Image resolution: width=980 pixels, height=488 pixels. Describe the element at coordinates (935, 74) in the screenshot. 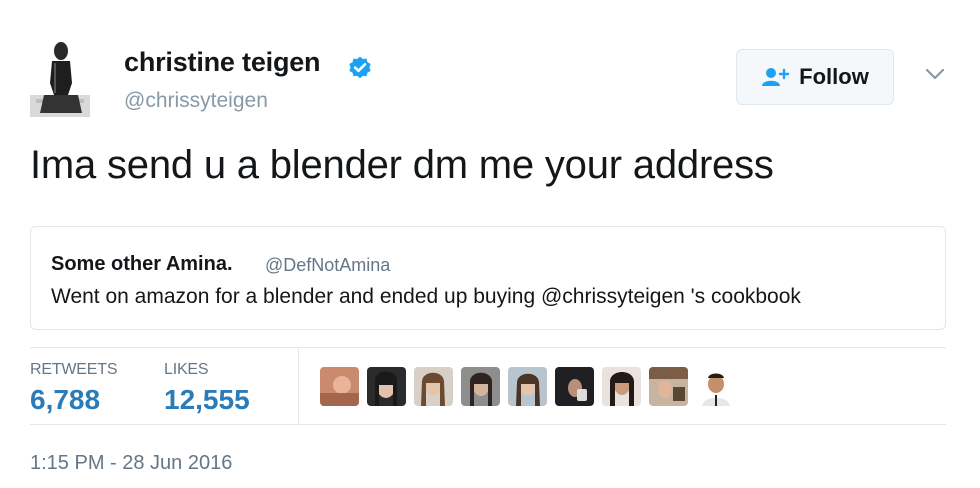

I see `chevron-down-icon` at that location.